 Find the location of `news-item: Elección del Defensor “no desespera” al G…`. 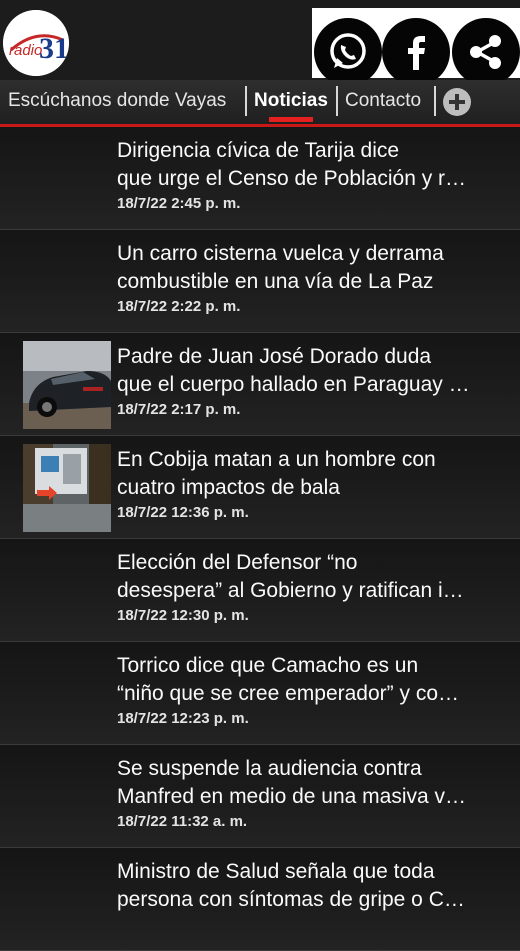

news-item: Elección del Defensor “no desespera” al G… is located at coordinates (260, 590).